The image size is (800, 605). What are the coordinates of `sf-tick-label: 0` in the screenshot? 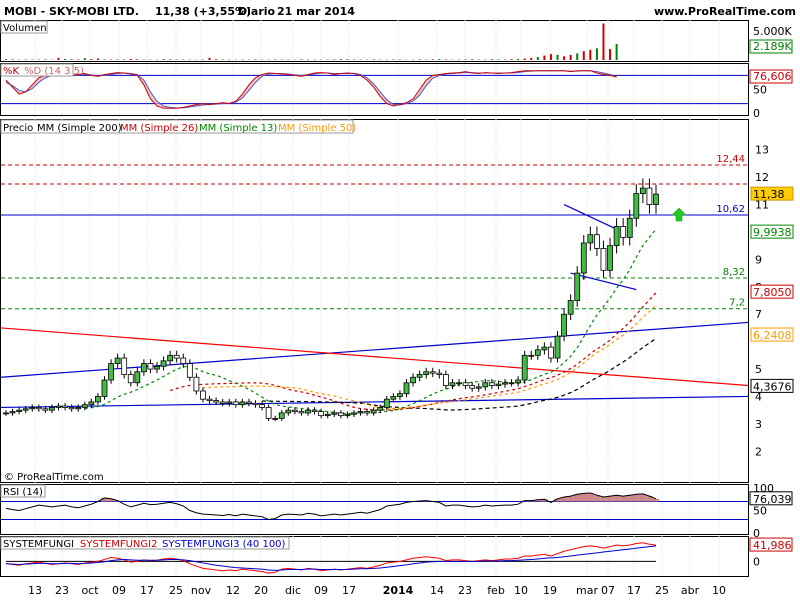 It's located at (756, 561).